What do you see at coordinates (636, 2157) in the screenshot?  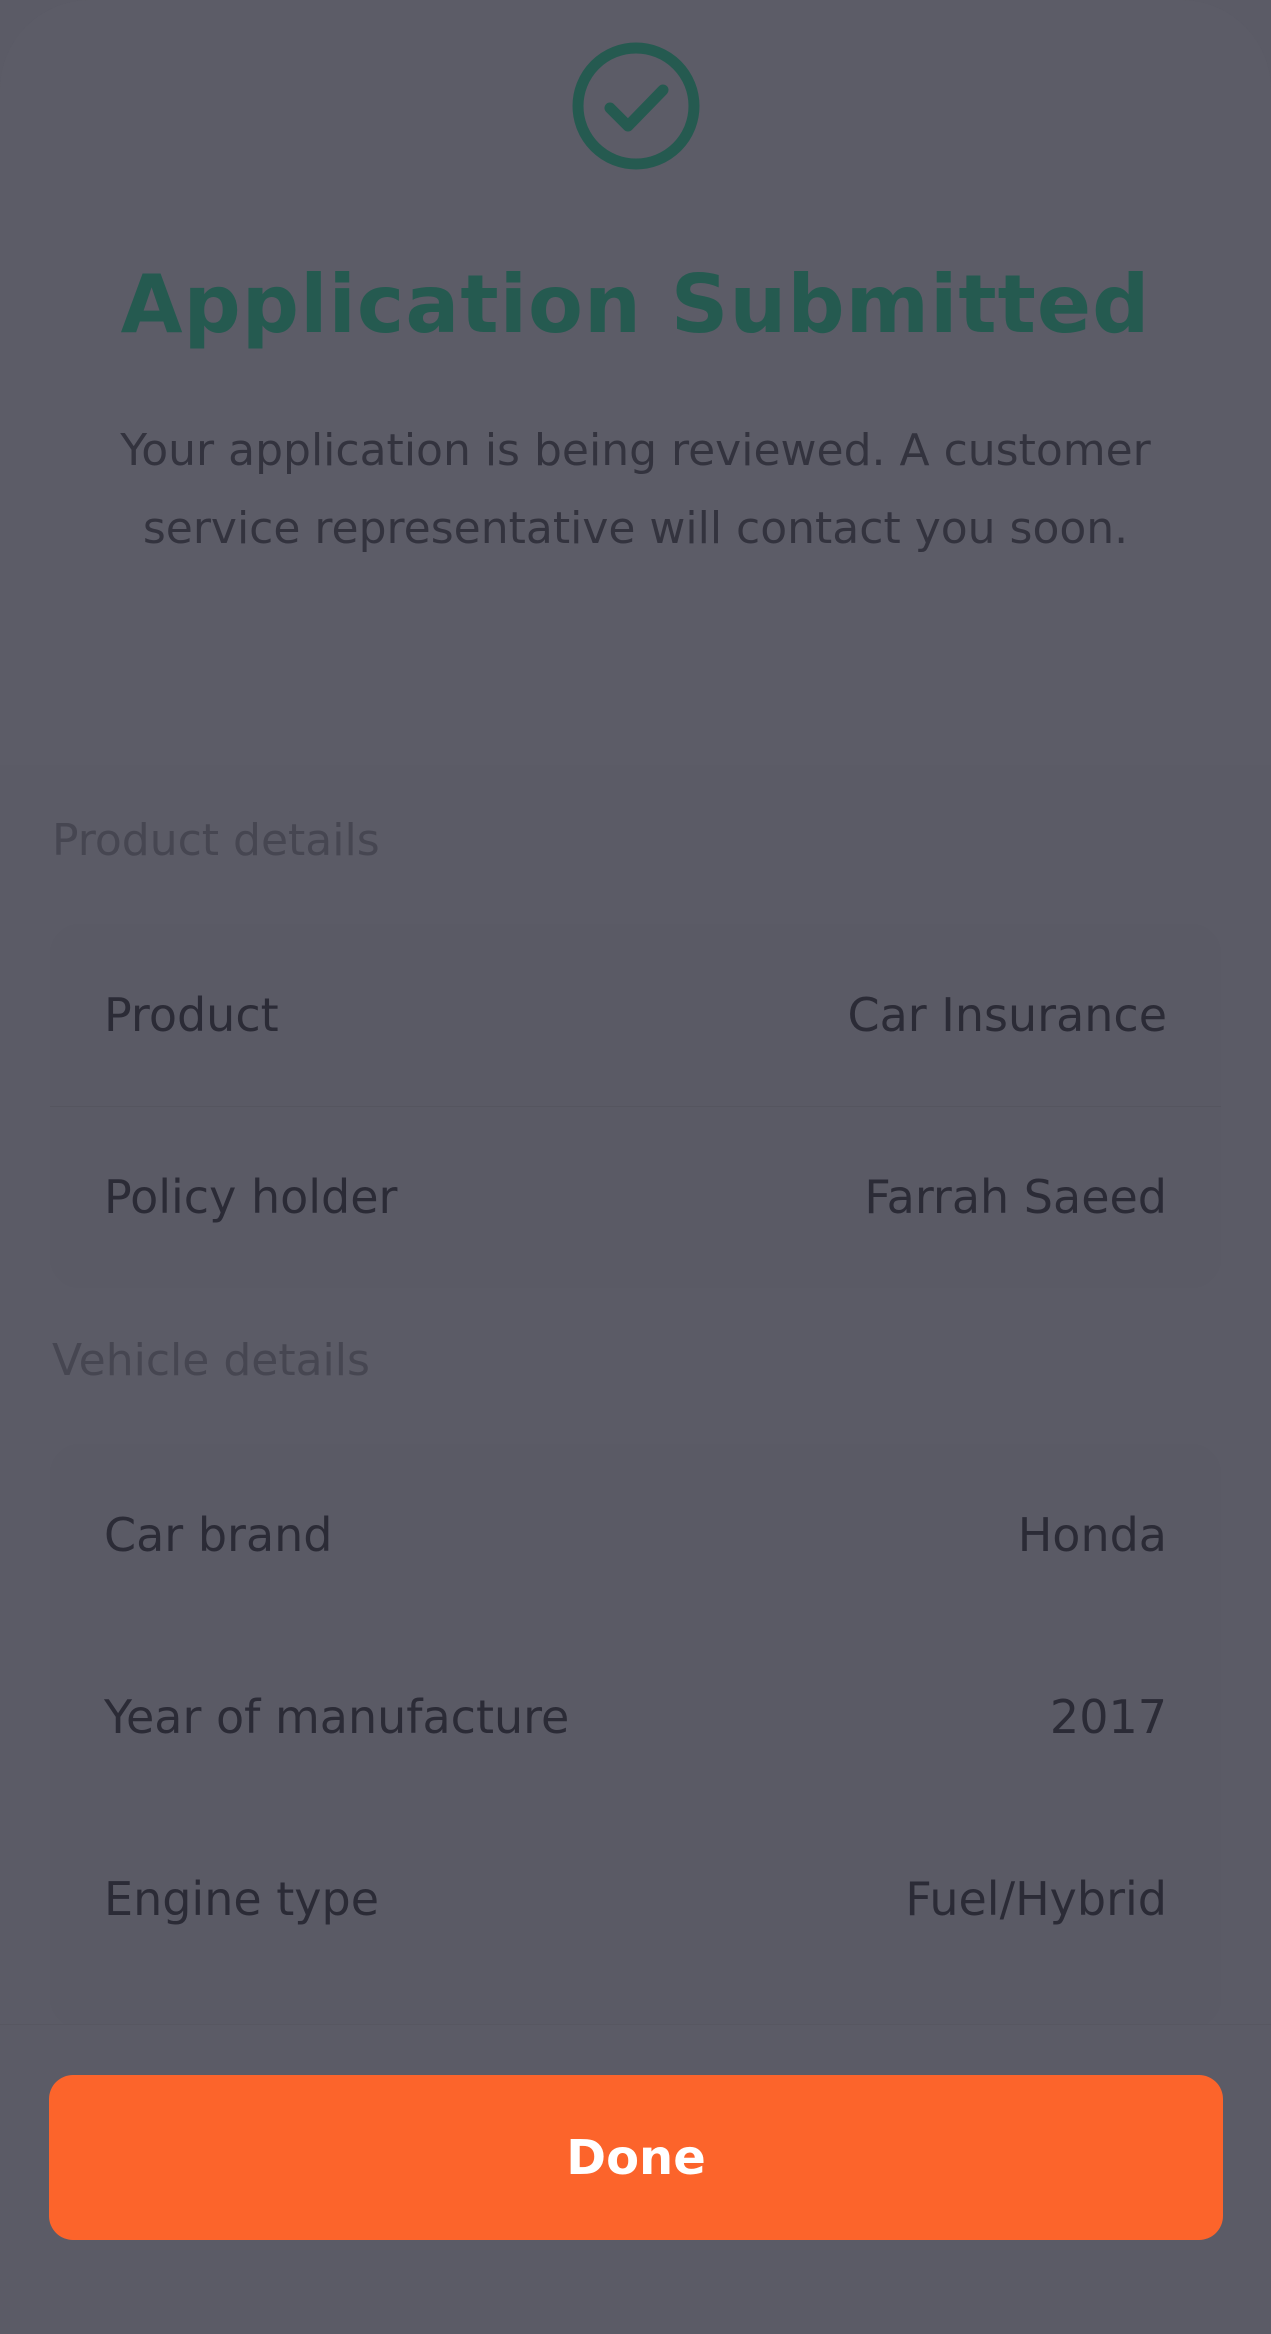 I see `done-button: Done` at bounding box center [636, 2157].